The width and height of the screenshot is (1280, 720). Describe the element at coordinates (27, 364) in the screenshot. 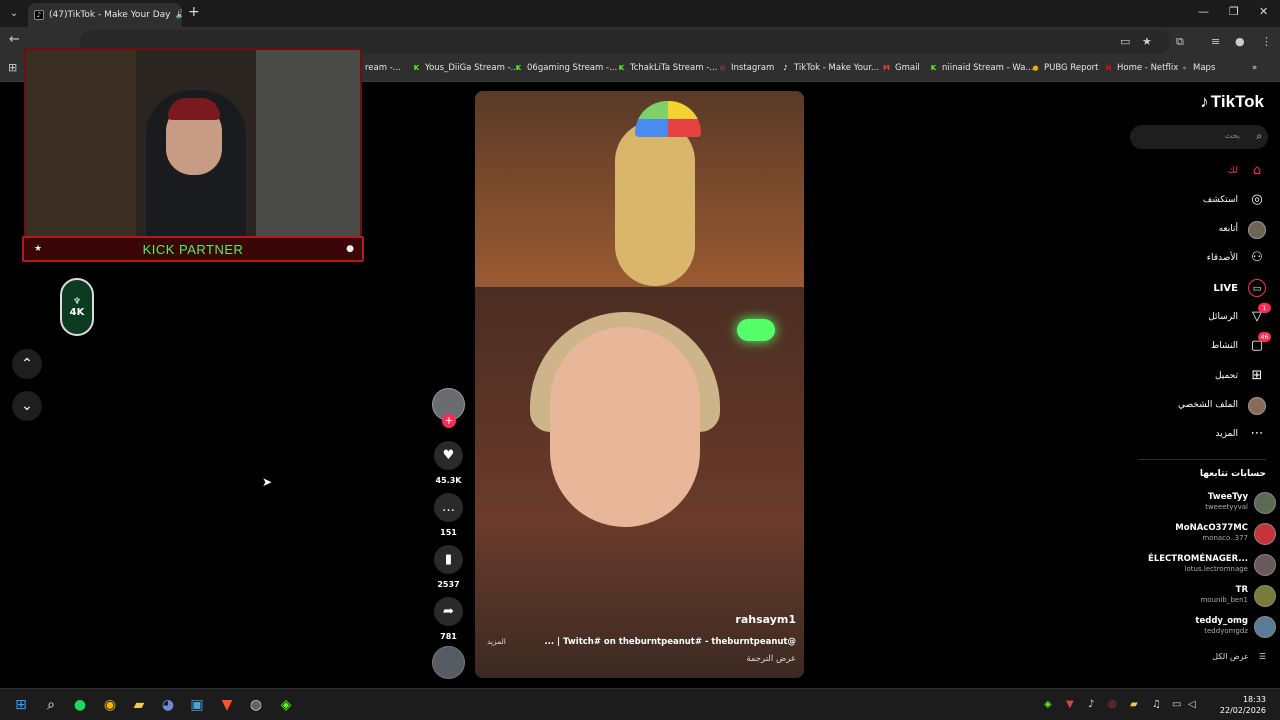

I see `previous-video-button: ⌃` at that location.